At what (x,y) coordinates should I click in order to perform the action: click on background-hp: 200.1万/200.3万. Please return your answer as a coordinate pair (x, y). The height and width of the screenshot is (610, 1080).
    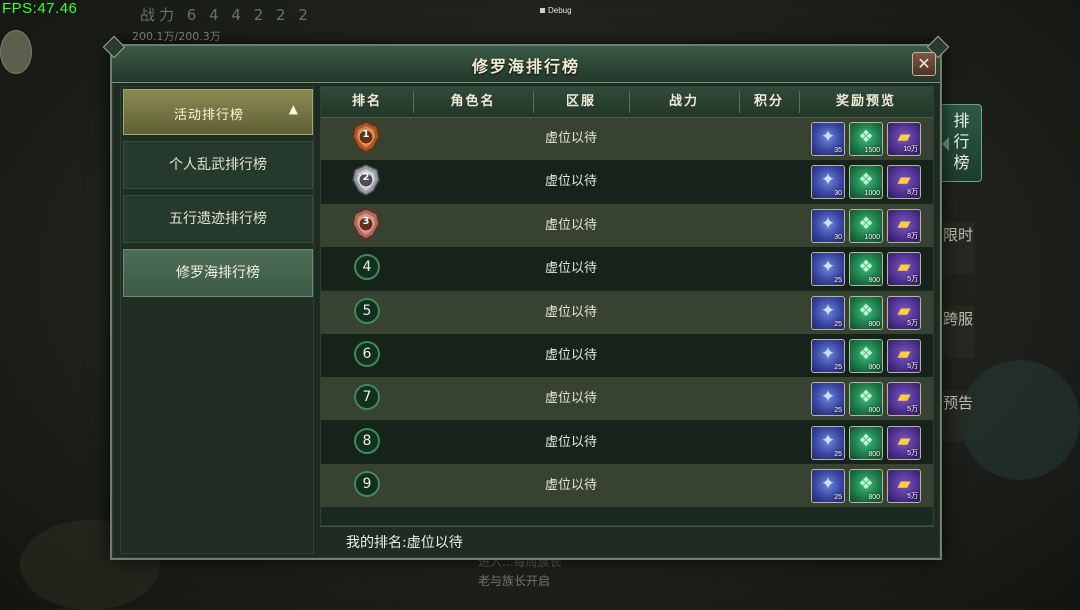
    Looking at the image, I should click on (176, 36).